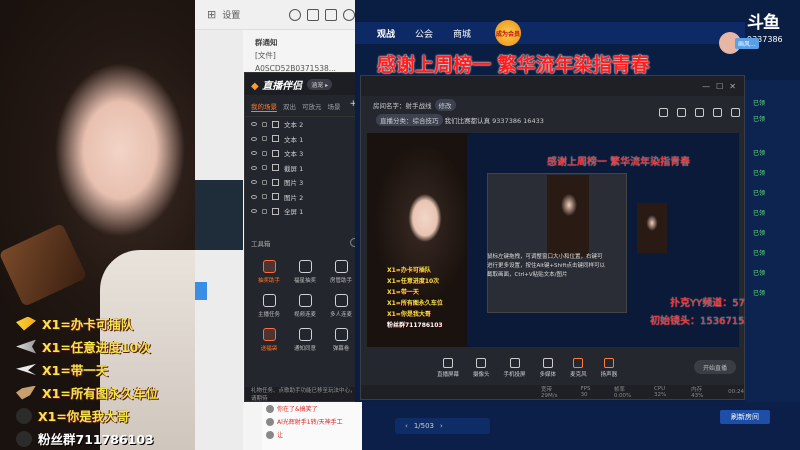  Describe the element at coordinates (305, 306) in the screenshot. I see `tool-video-link: 视频连麦` at that location.